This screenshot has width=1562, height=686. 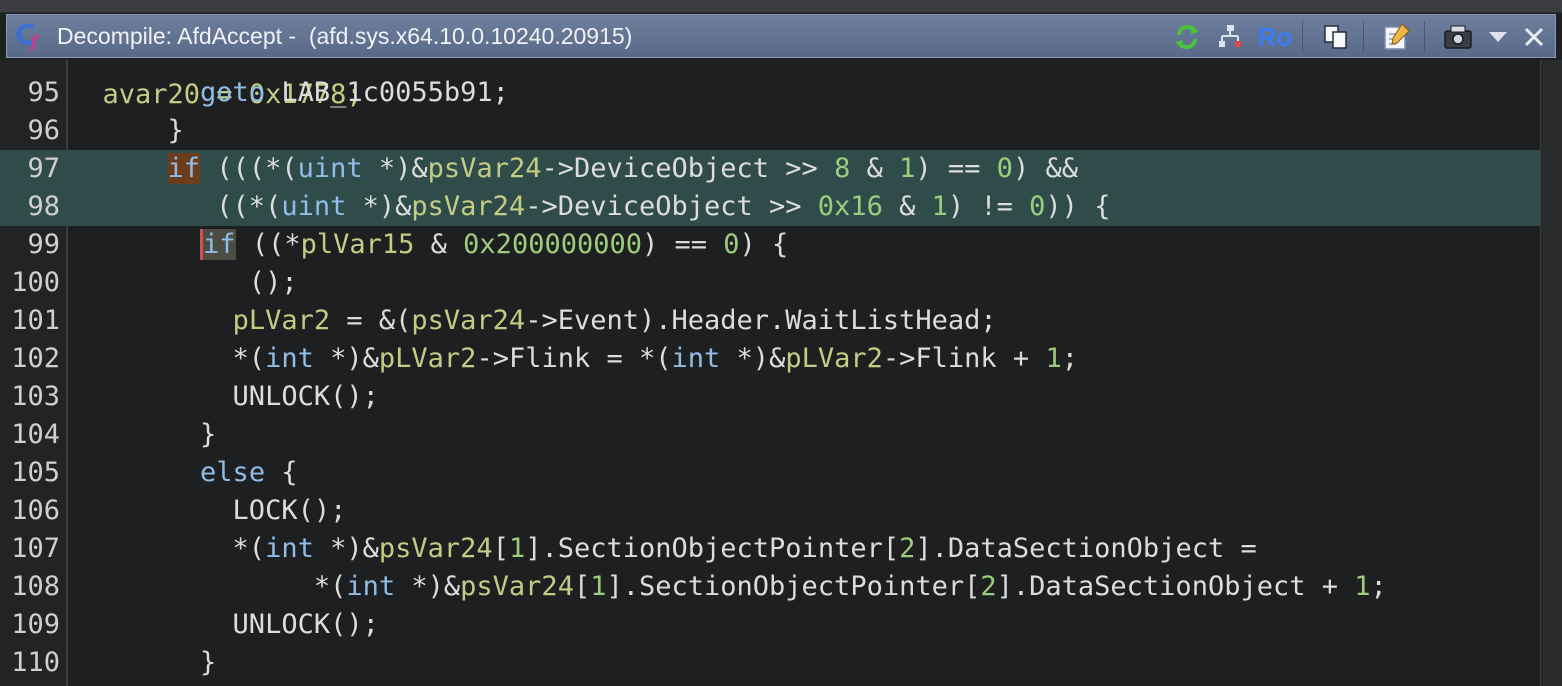 What do you see at coordinates (35, 624) in the screenshot?
I see `line-number: 109` at bounding box center [35, 624].